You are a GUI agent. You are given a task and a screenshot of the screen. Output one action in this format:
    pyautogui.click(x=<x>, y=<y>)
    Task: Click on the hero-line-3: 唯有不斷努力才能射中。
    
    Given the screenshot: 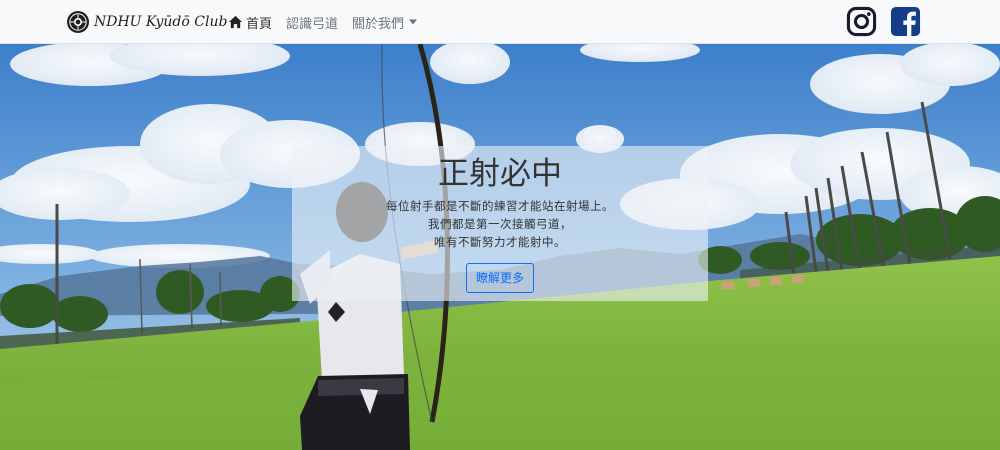 What is the action you would take?
    pyautogui.click(x=500, y=242)
    